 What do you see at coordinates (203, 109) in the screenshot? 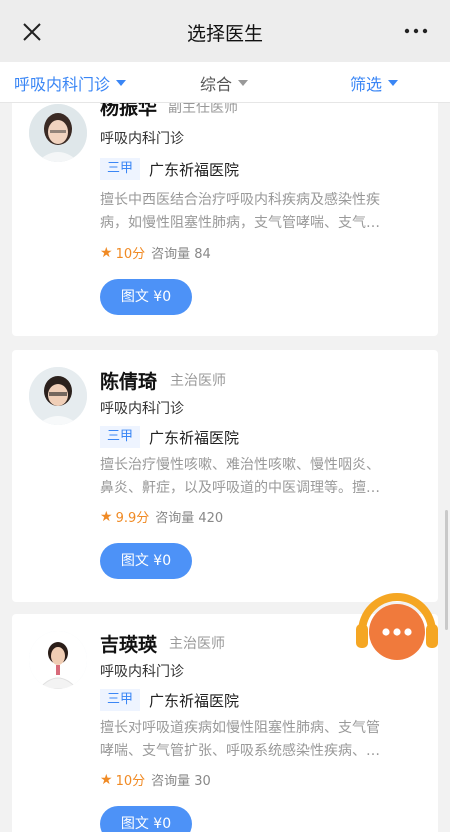
I see `doctor-rank: 副主任医师` at bounding box center [203, 109].